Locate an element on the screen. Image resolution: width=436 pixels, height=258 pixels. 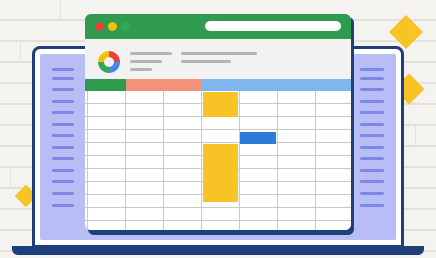
laptop-base is located at coordinates (218, 250).